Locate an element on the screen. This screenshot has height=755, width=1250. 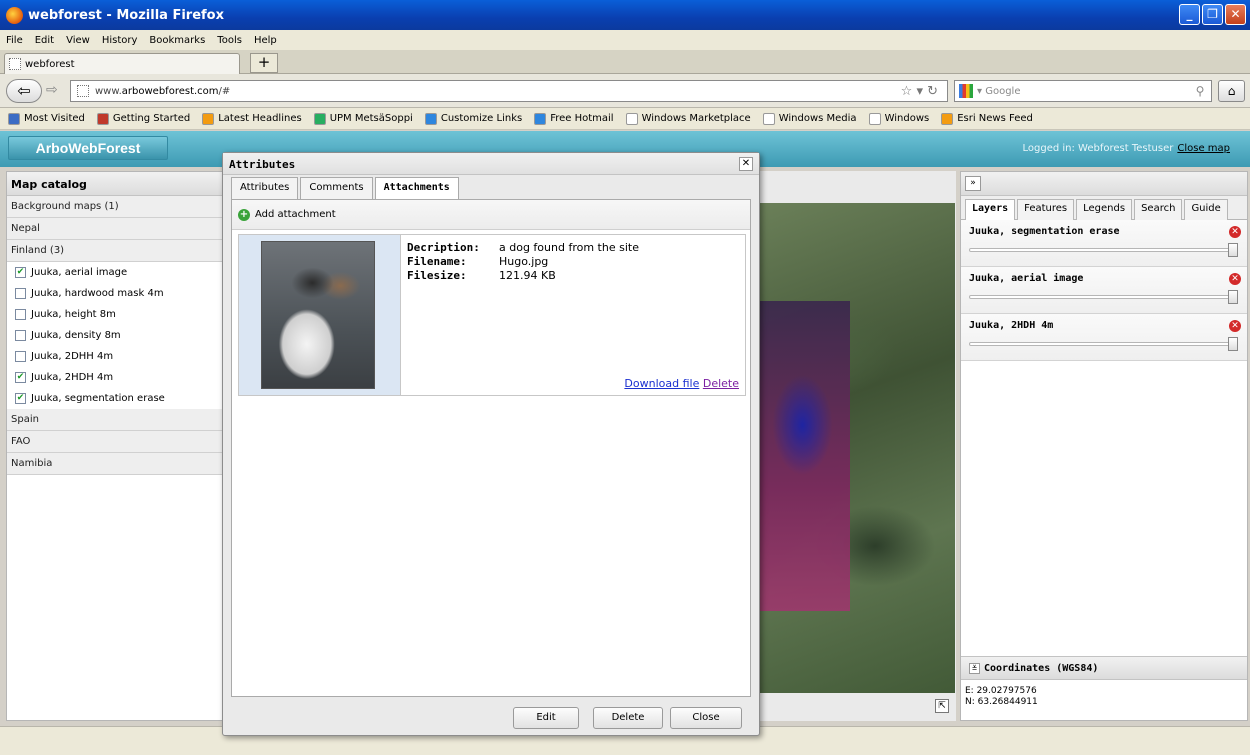
tab-search: Search is located at coordinates (1158, 209).